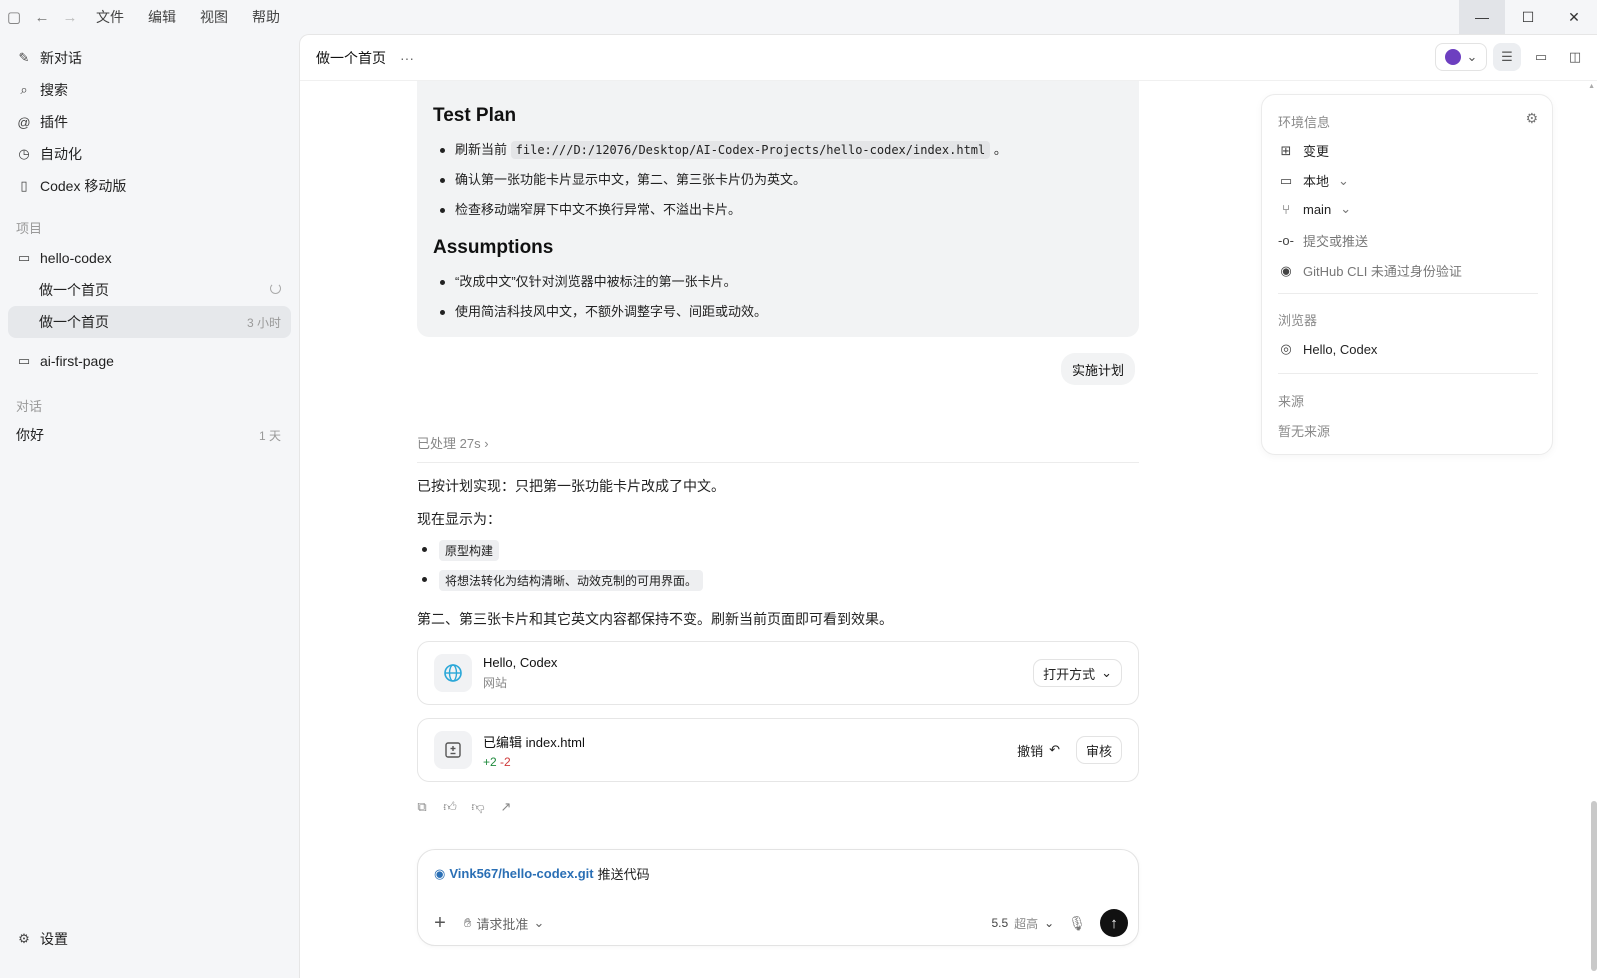 The image size is (1597, 978). I want to click on mobile-button: ▯ Codex 移动版, so click(71, 186).